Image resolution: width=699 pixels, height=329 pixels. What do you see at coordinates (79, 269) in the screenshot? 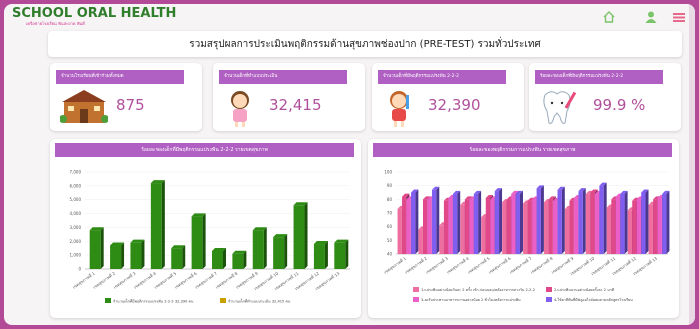
I see `y-tick-label: 0` at bounding box center [79, 269].